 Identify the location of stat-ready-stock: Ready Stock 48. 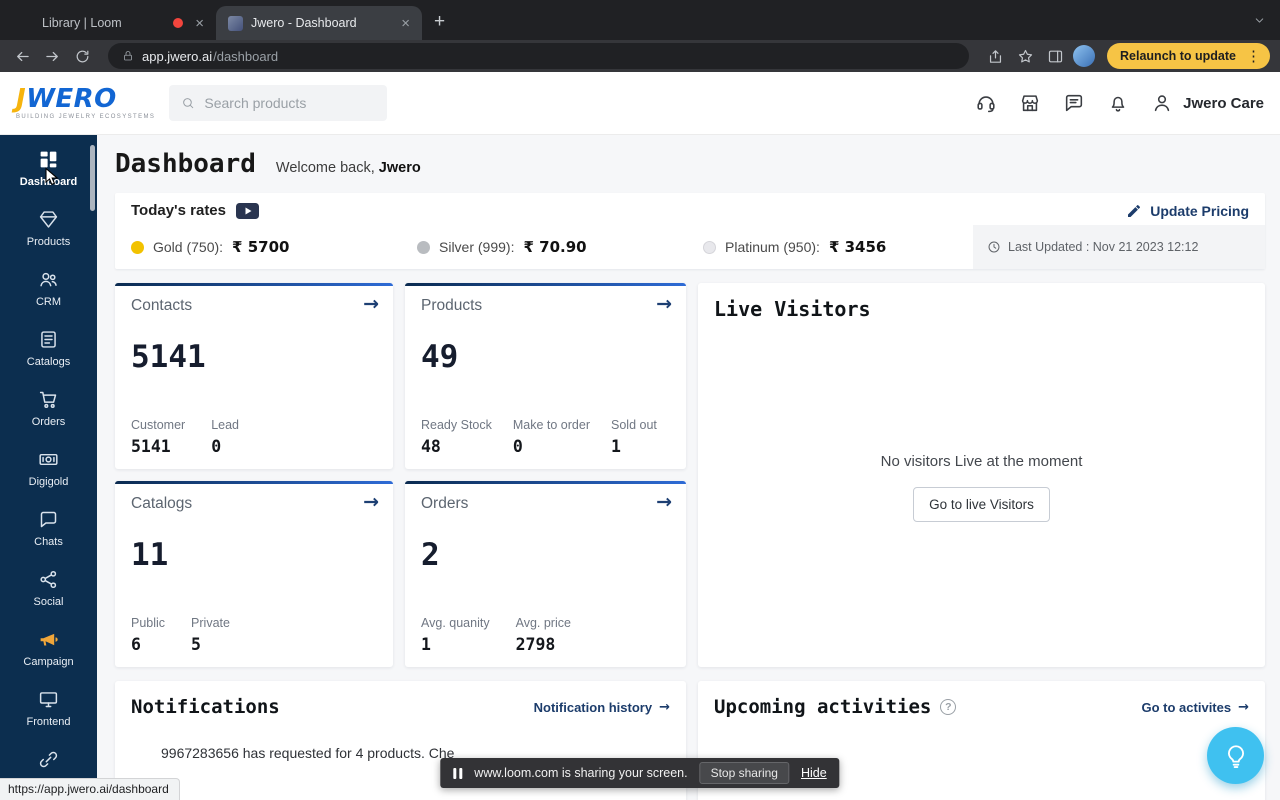
(456, 437).